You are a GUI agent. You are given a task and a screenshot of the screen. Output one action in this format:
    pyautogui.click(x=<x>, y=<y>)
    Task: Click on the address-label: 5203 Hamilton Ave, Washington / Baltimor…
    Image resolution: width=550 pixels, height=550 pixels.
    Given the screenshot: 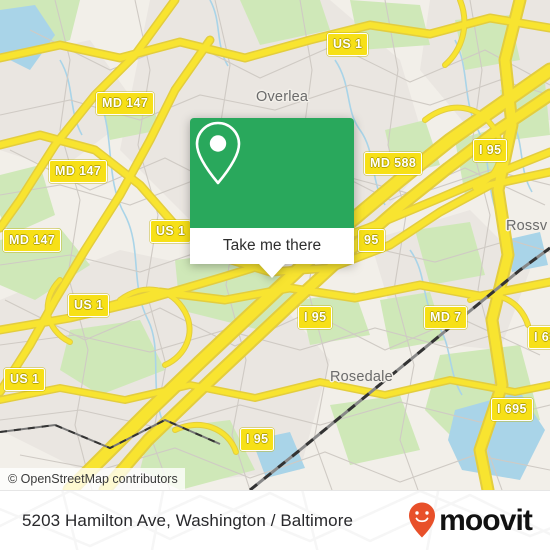 What is the action you would take?
    pyautogui.click(x=188, y=520)
    